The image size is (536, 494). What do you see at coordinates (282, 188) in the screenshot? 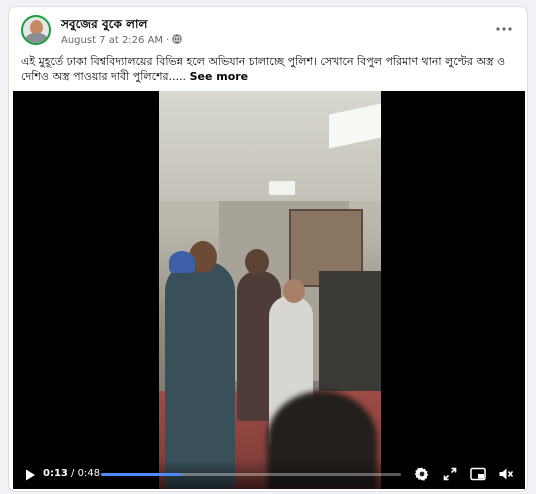
I see `scene-ceiling-light-small` at bounding box center [282, 188].